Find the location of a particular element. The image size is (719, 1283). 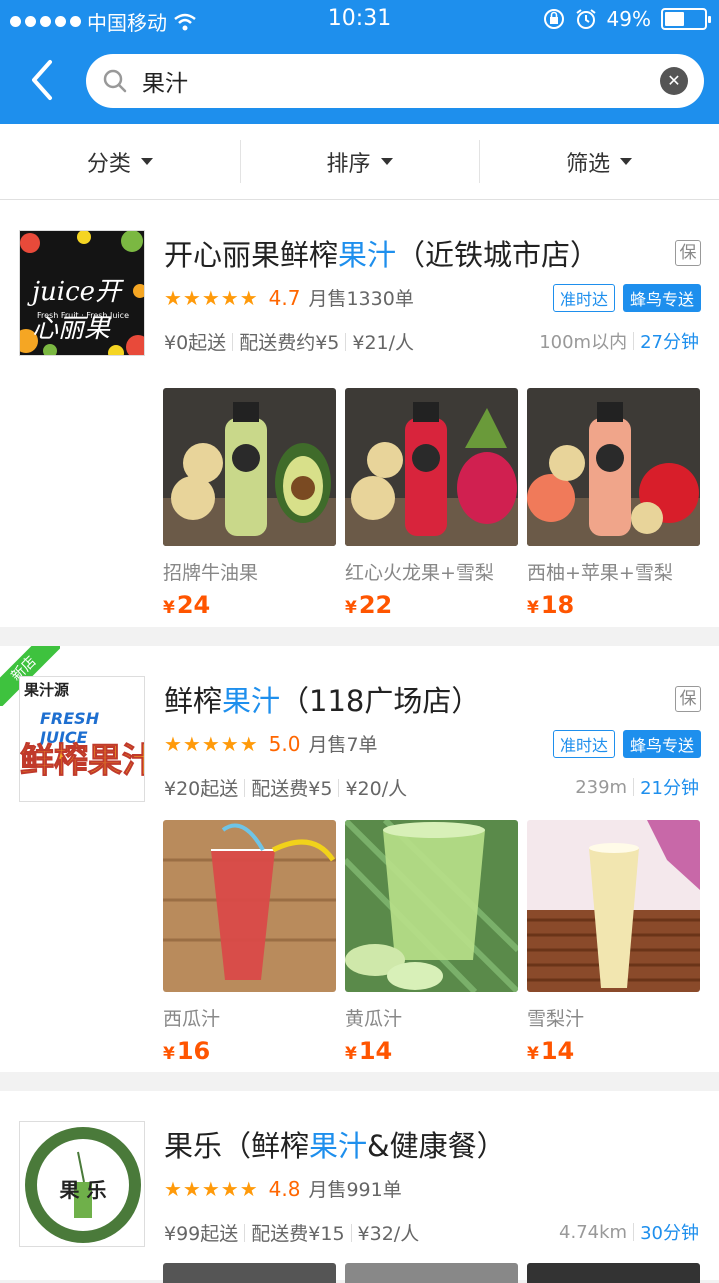

product-price: ¥18 is located at coordinates (551, 605).